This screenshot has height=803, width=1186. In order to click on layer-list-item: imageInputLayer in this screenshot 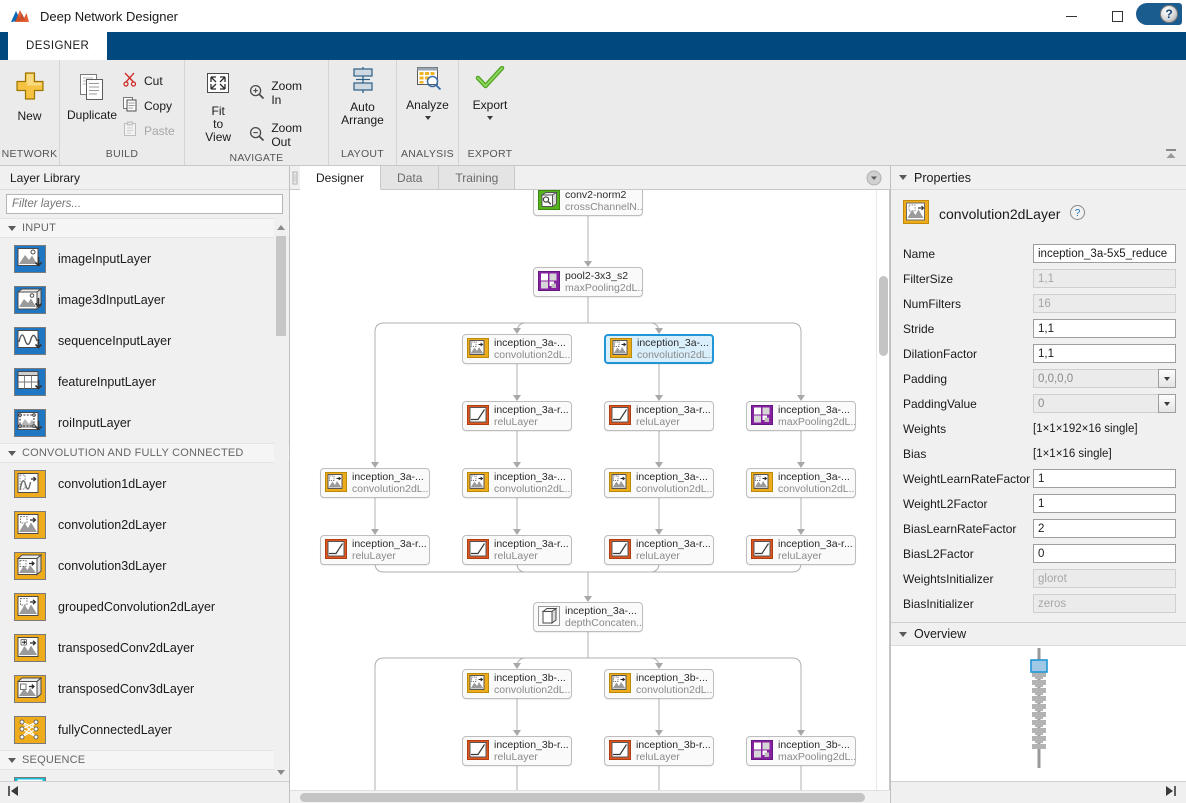, I will do `click(144, 258)`.